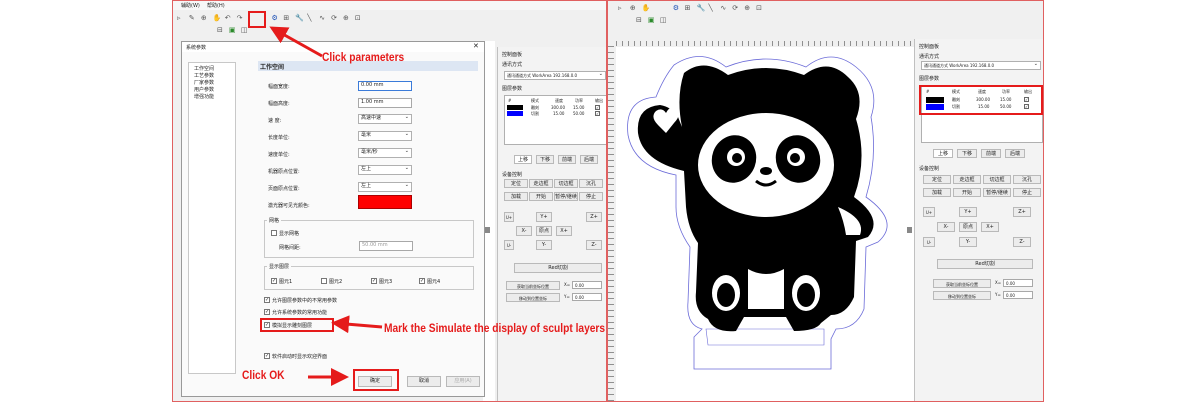  Describe the element at coordinates (322, 18) in the screenshot. I see `curve-icon: ∿` at that location.